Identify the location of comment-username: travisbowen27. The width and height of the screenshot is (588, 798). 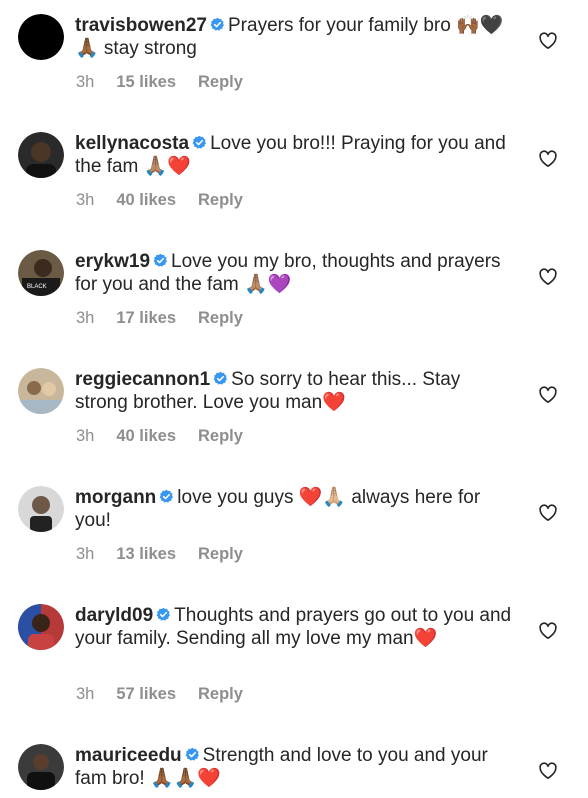
(141, 25).